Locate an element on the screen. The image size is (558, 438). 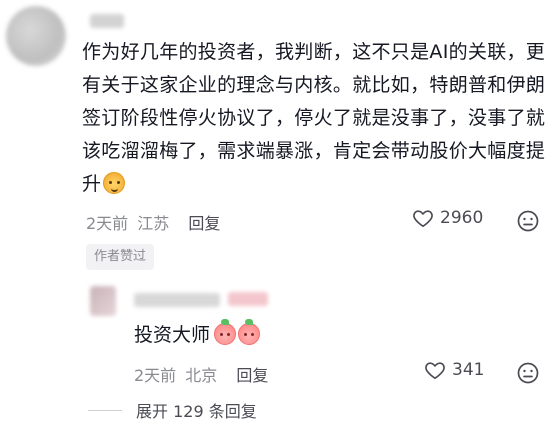
like-button: 2960 is located at coordinates (447, 218).